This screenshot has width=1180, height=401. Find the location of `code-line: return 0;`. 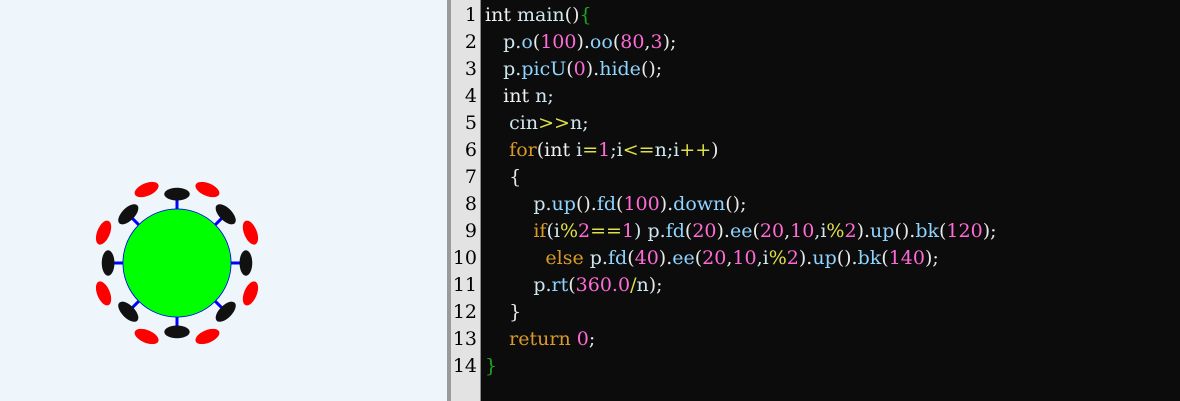

code-line: return 0; is located at coordinates (540, 339).